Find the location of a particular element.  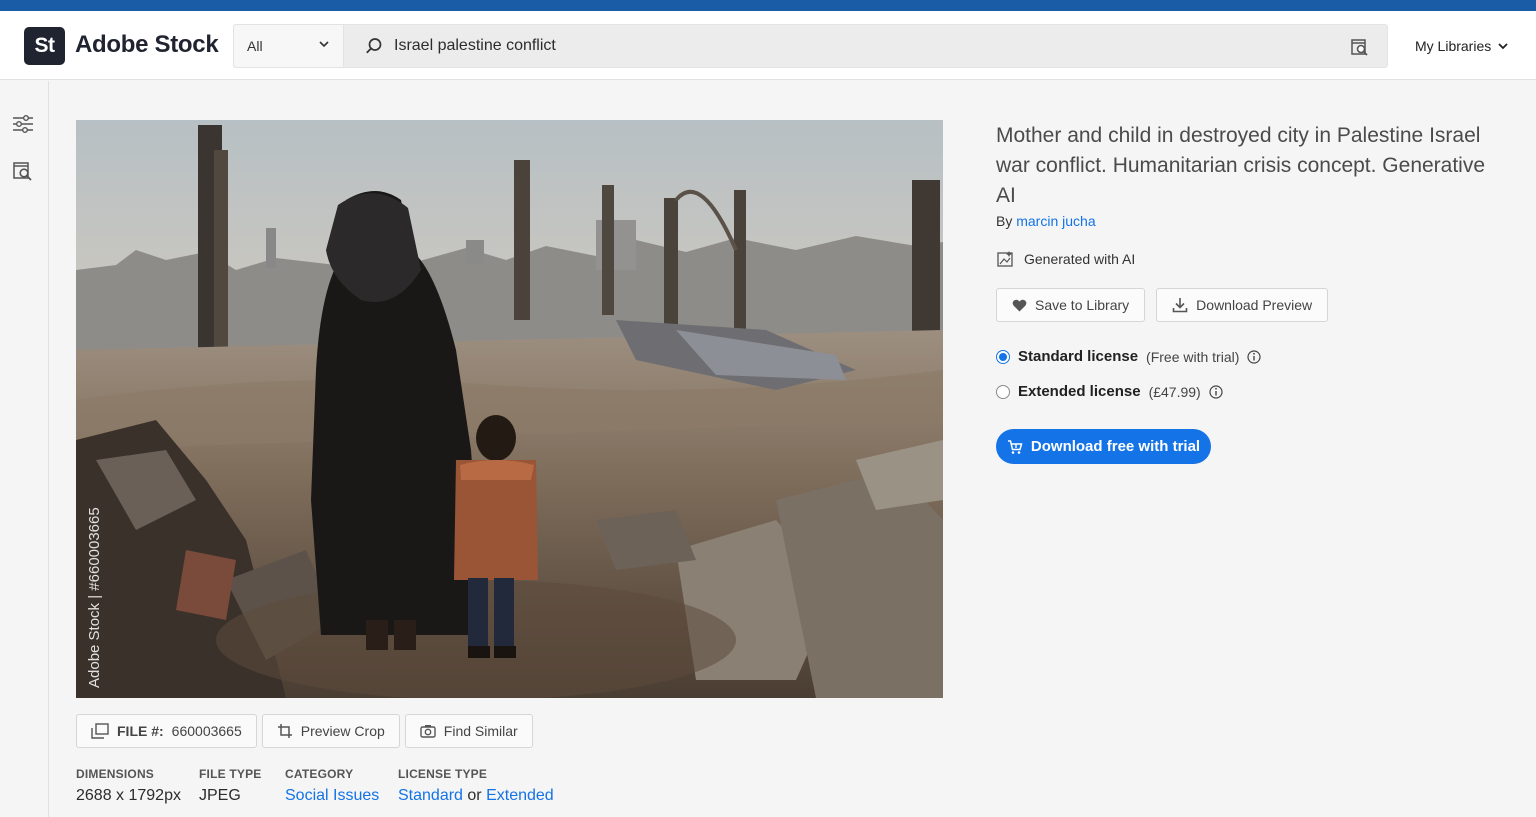

app-name: Adobe Stock is located at coordinates (147, 45).